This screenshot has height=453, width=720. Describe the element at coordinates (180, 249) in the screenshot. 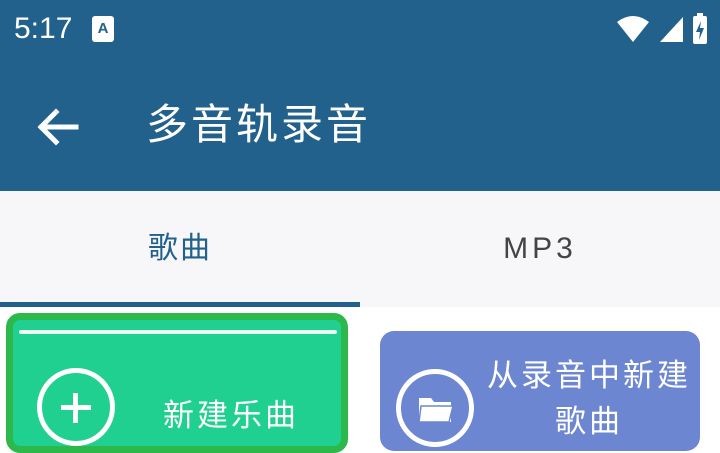

I see `tab-songs: 歌曲` at that location.